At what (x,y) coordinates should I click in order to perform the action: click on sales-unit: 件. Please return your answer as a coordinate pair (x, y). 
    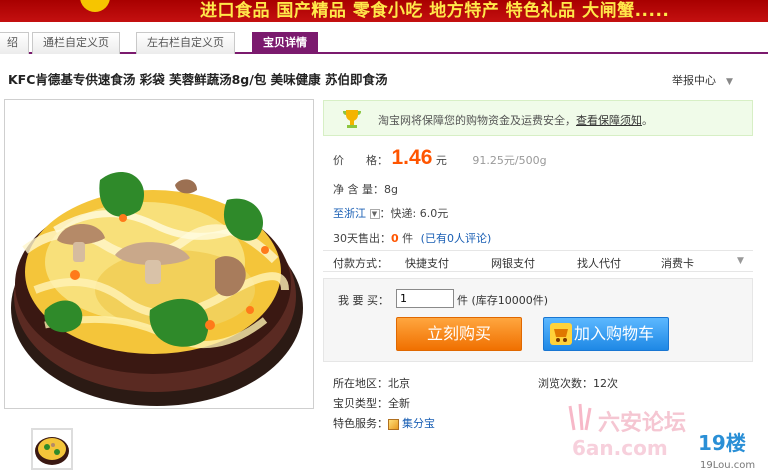
    Looking at the image, I should click on (408, 238).